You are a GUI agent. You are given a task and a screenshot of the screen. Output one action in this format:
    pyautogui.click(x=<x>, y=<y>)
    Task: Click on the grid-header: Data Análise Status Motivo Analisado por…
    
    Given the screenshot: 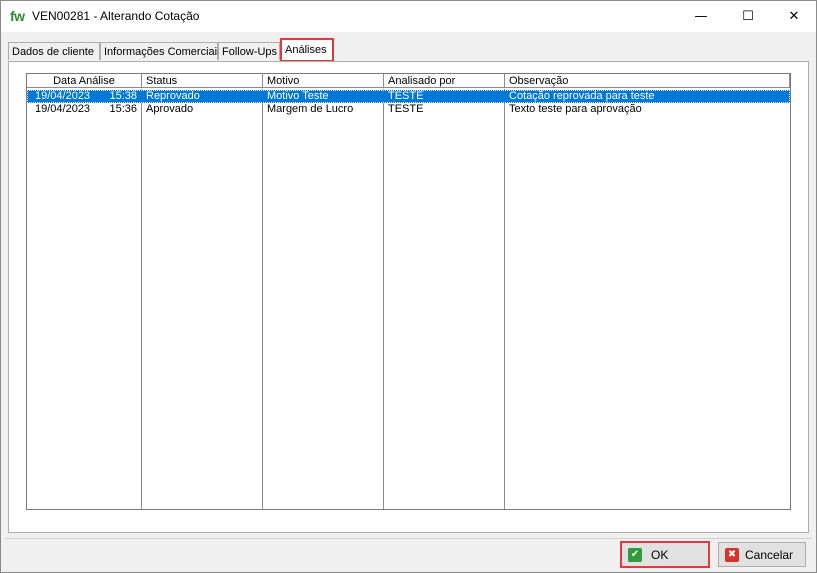 What is the action you would take?
    pyautogui.click(x=408, y=81)
    